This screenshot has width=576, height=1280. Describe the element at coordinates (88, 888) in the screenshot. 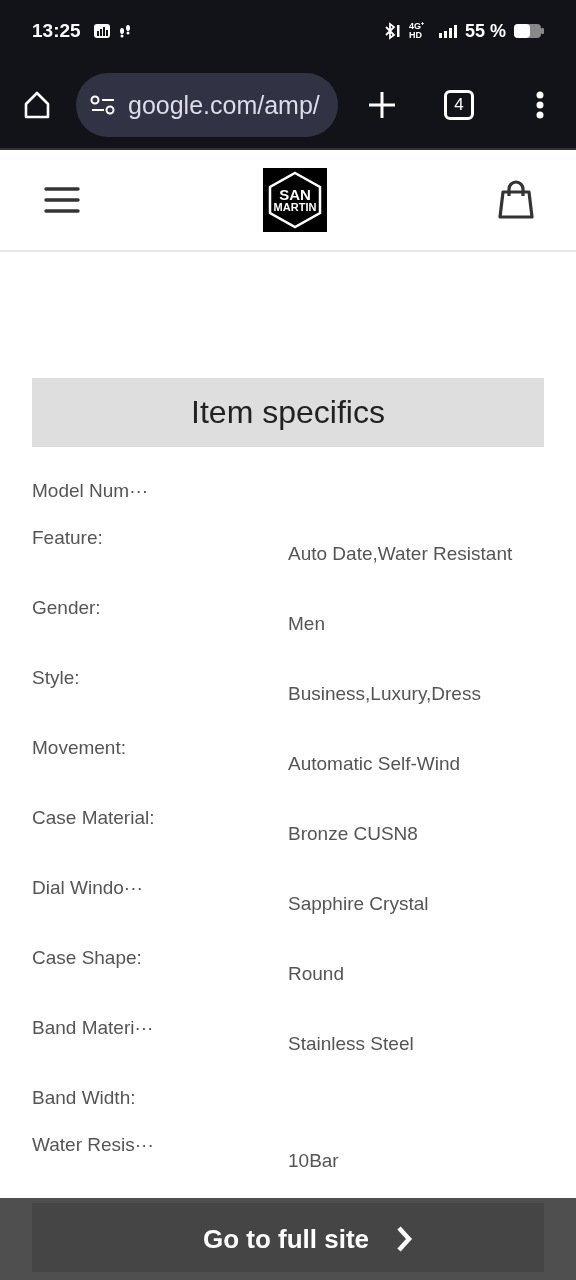

I see `spec-label: Dial Windo···` at that location.